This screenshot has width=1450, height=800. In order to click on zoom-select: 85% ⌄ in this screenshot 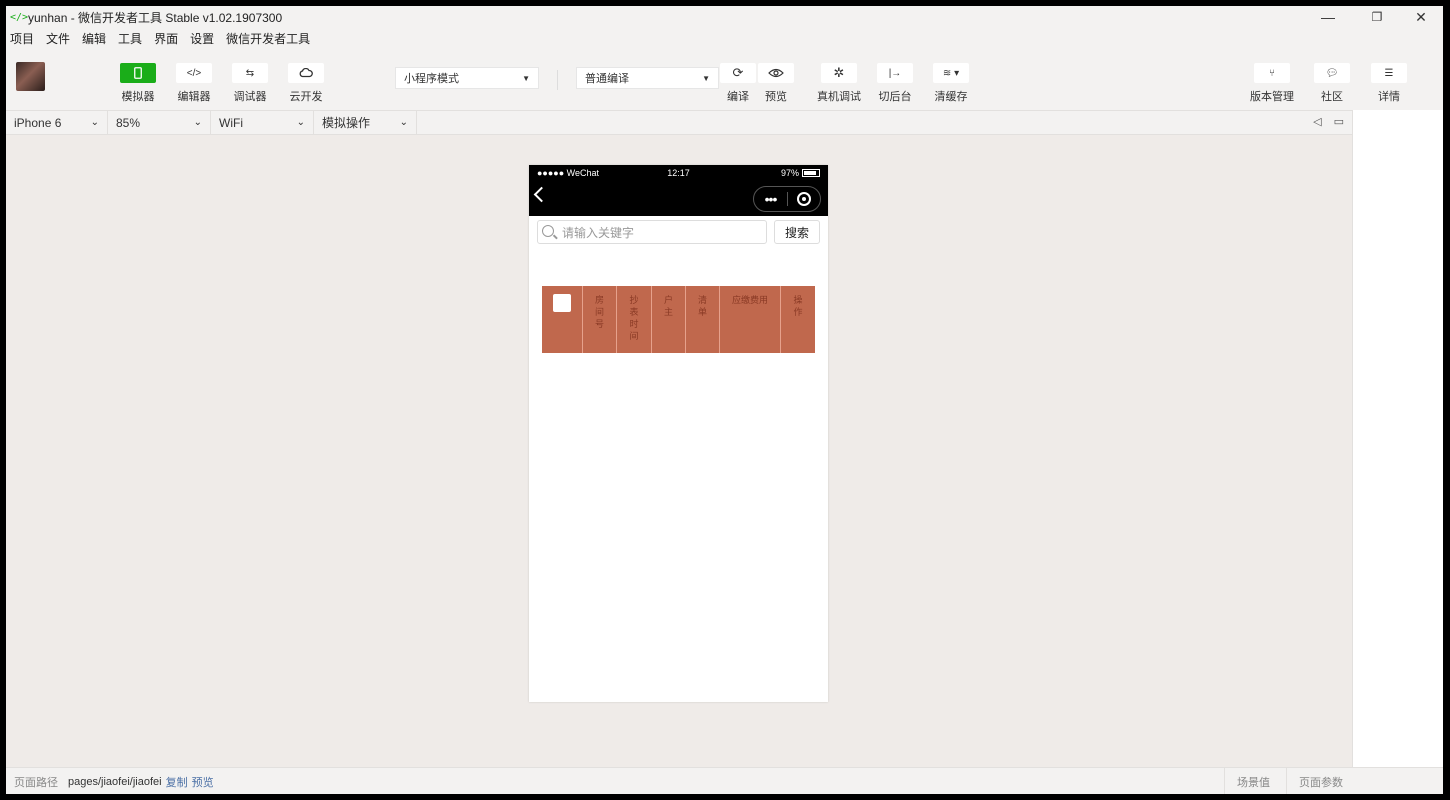, I will do `click(159, 122)`.